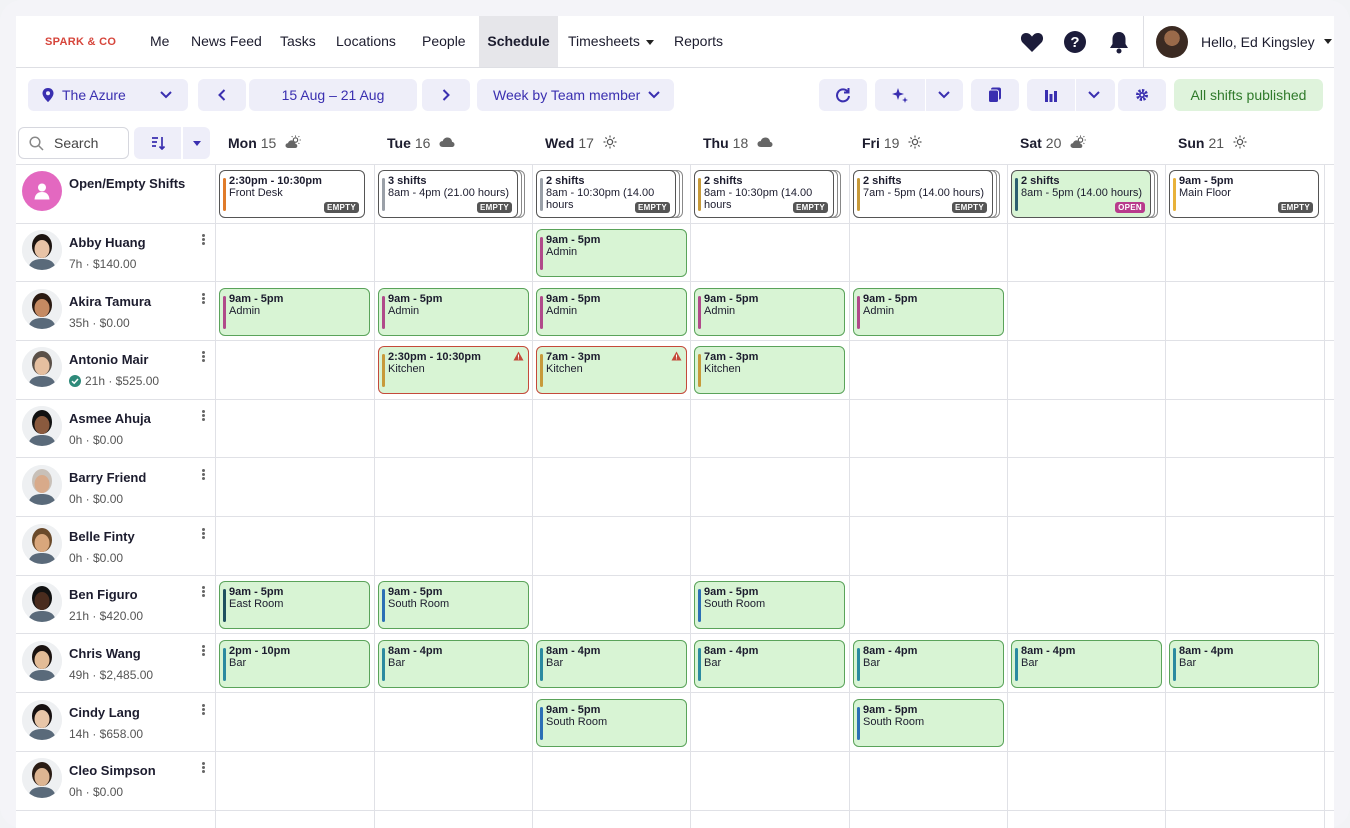  I want to click on day-header-fri: Fri 19, so click(892, 143).